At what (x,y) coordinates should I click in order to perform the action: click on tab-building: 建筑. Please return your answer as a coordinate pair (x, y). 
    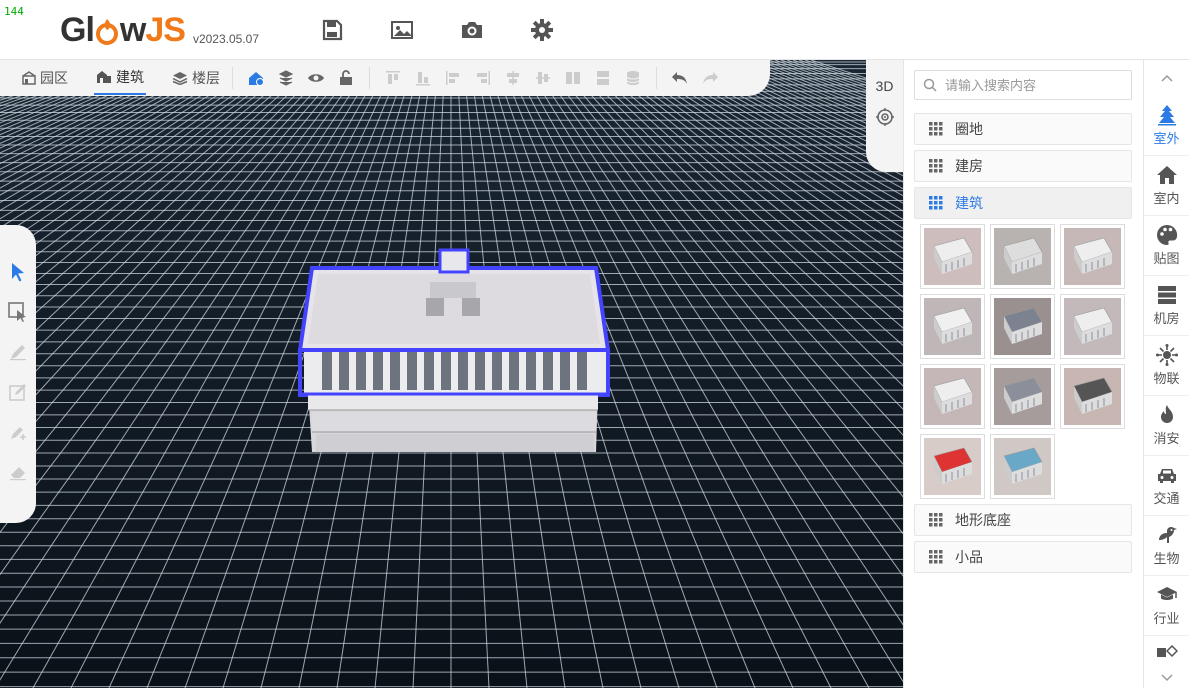
    Looking at the image, I should click on (120, 78).